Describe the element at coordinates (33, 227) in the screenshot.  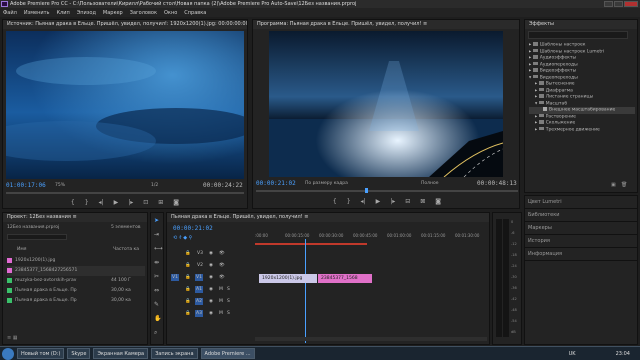
I see `project-filename: 12Без названия.prproj` at that location.